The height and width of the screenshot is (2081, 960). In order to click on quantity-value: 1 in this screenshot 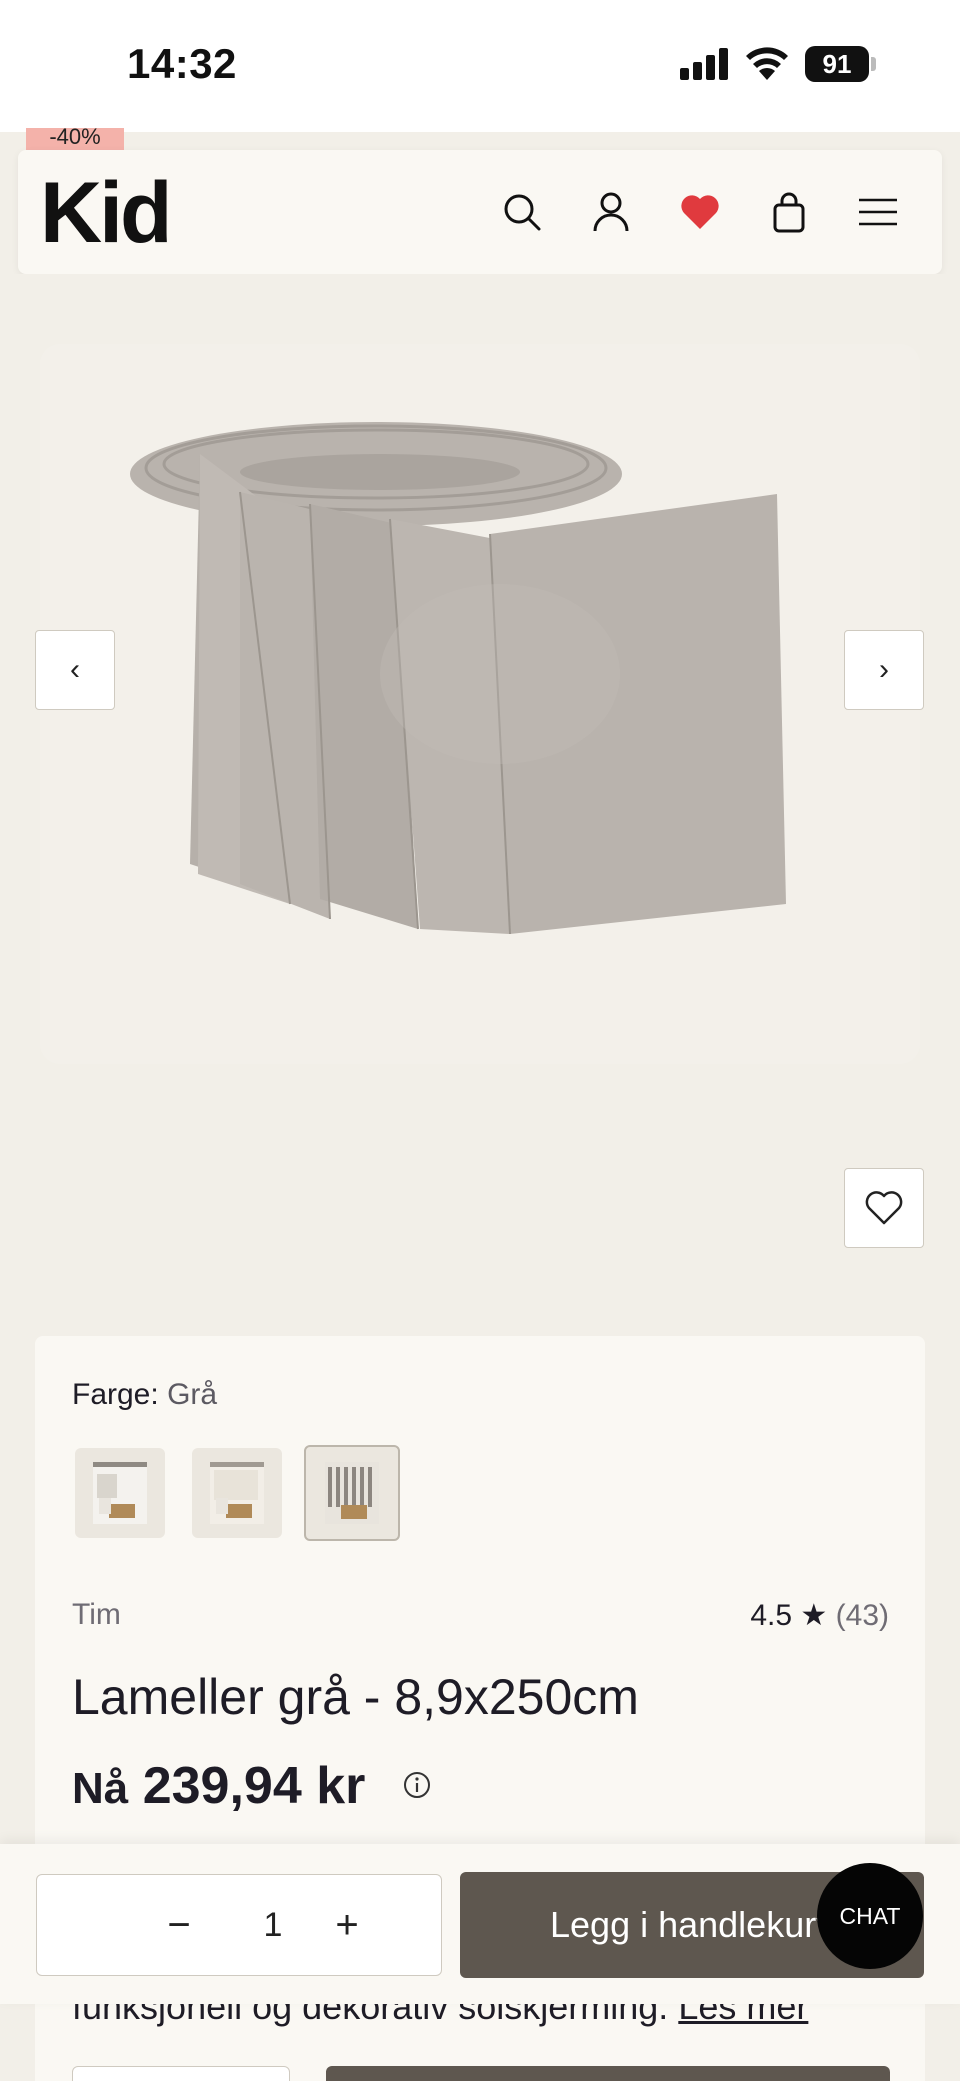, I will do `click(273, 1925)`.